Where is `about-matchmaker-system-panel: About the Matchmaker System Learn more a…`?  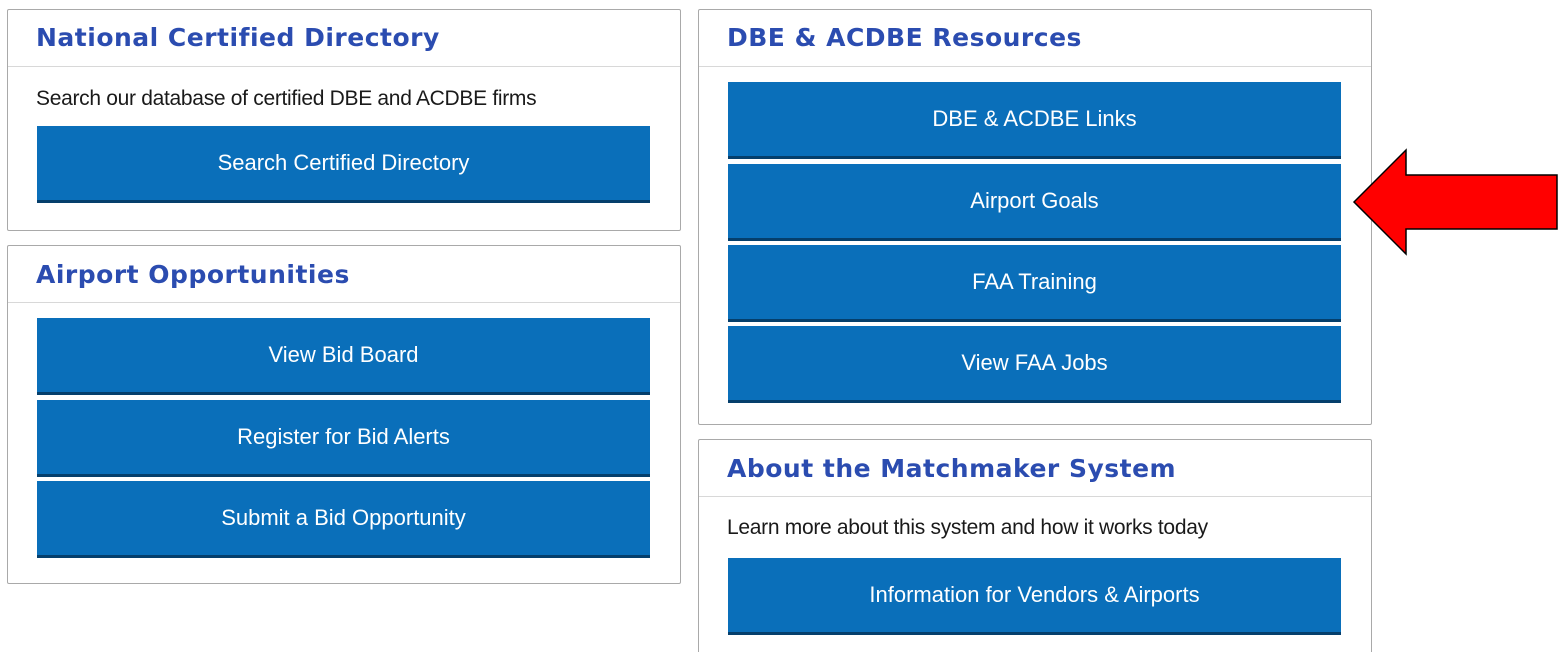
about-matchmaker-system-panel: About the Matchmaker System Learn more a… is located at coordinates (1035, 545).